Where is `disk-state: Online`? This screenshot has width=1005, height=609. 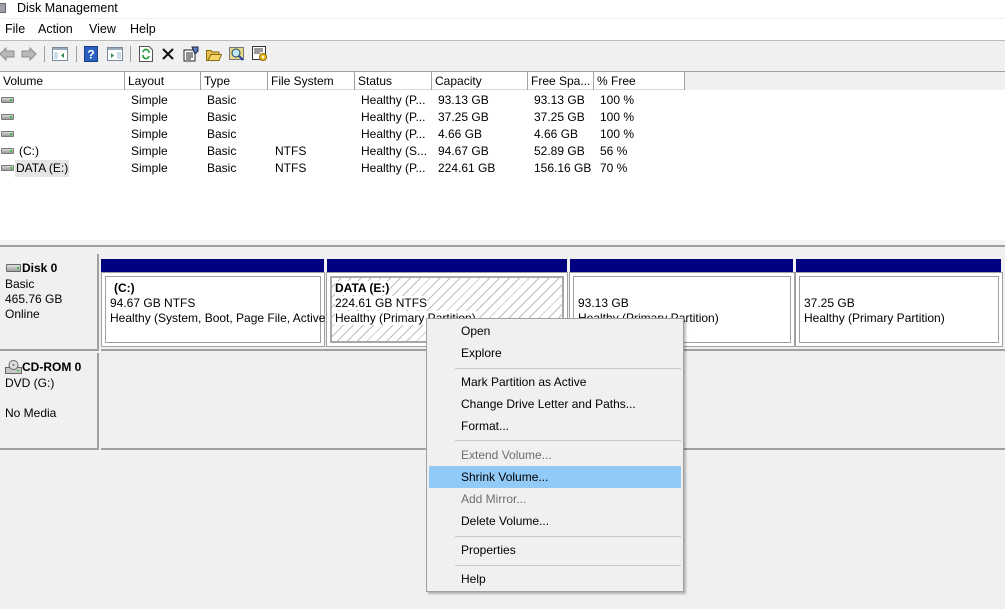 disk-state: Online is located at coordinates (22, 314).